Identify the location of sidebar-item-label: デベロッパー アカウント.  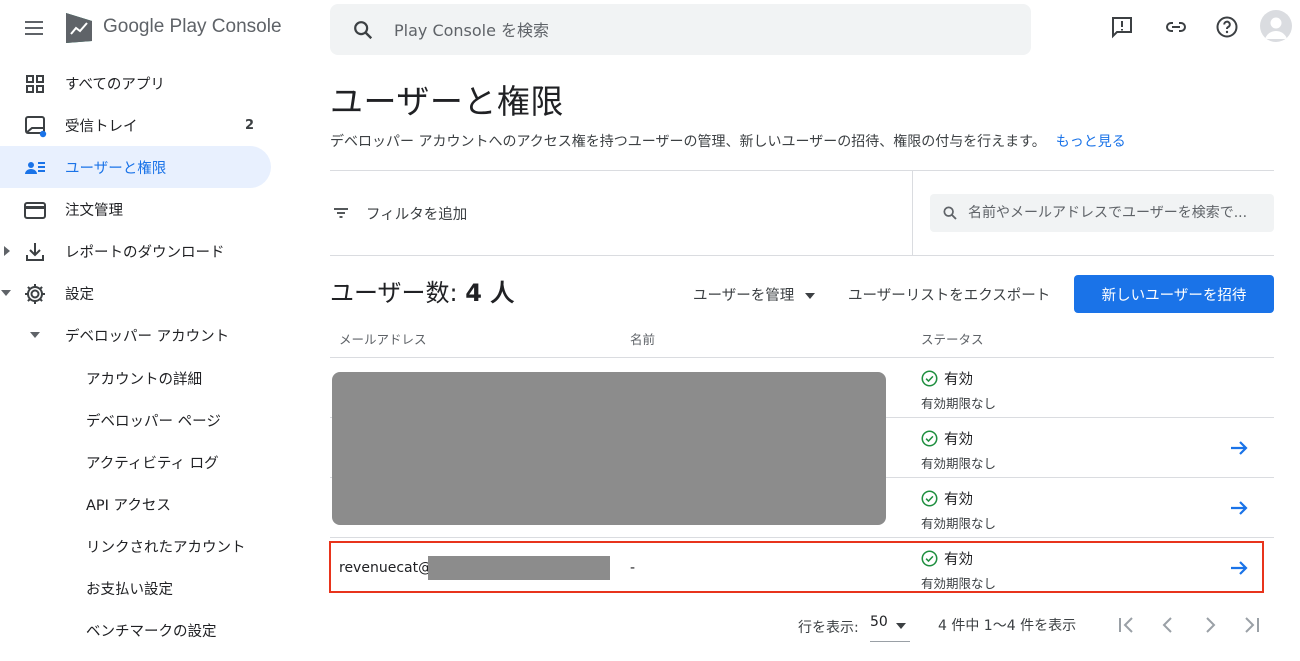
(147, 336).